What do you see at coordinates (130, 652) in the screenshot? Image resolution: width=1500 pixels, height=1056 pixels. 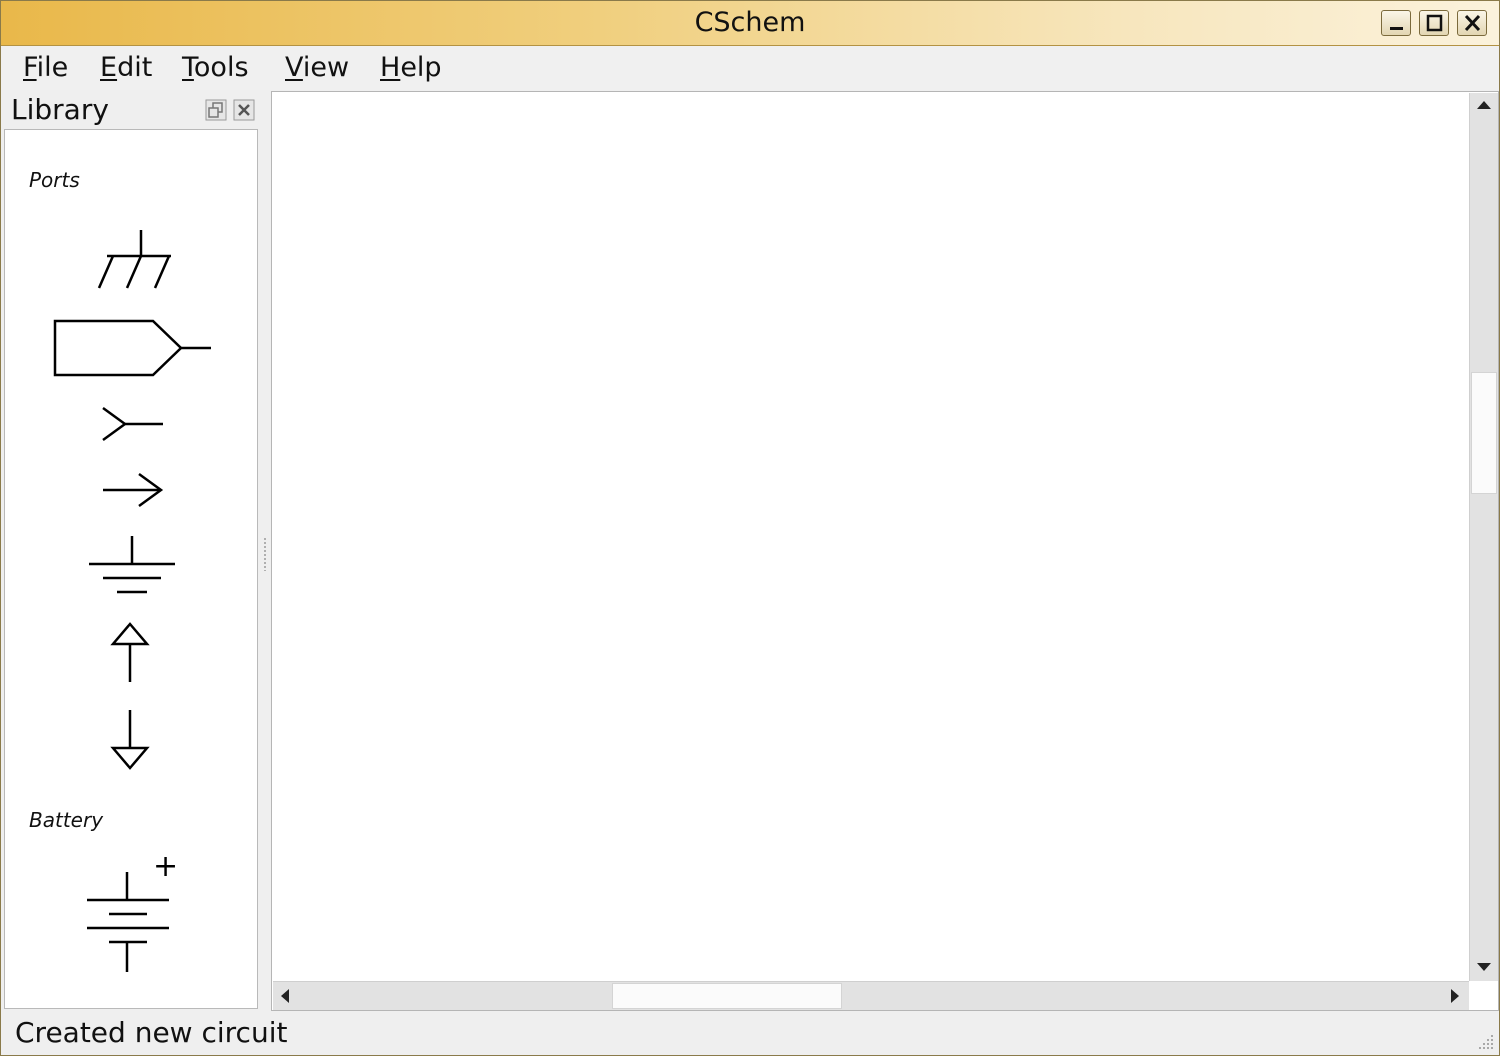 I see `supply-up-icon` at bounding box center [130, 652].